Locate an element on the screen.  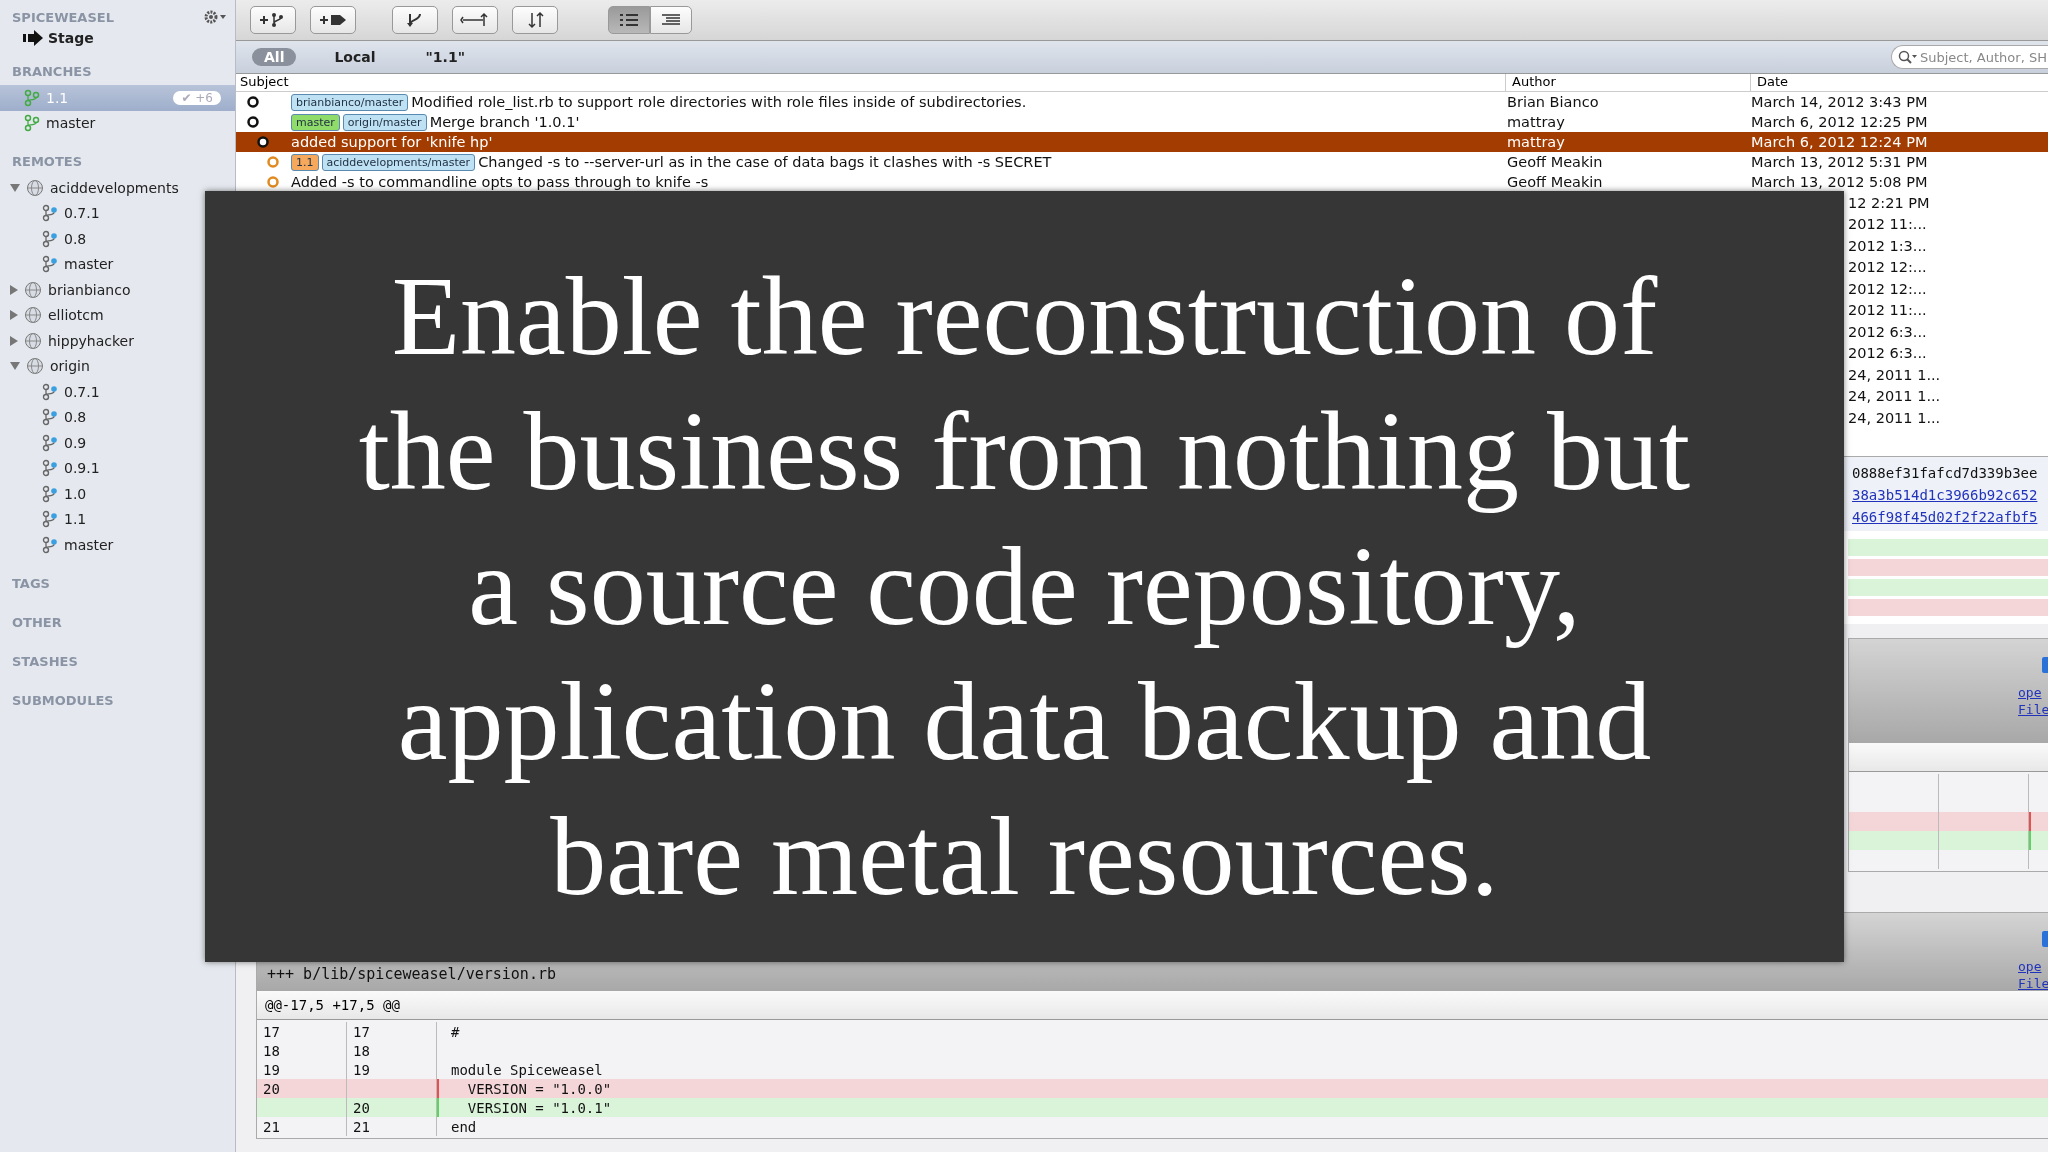
section-header: SUBMODULES is located at coordinates (63, 700).